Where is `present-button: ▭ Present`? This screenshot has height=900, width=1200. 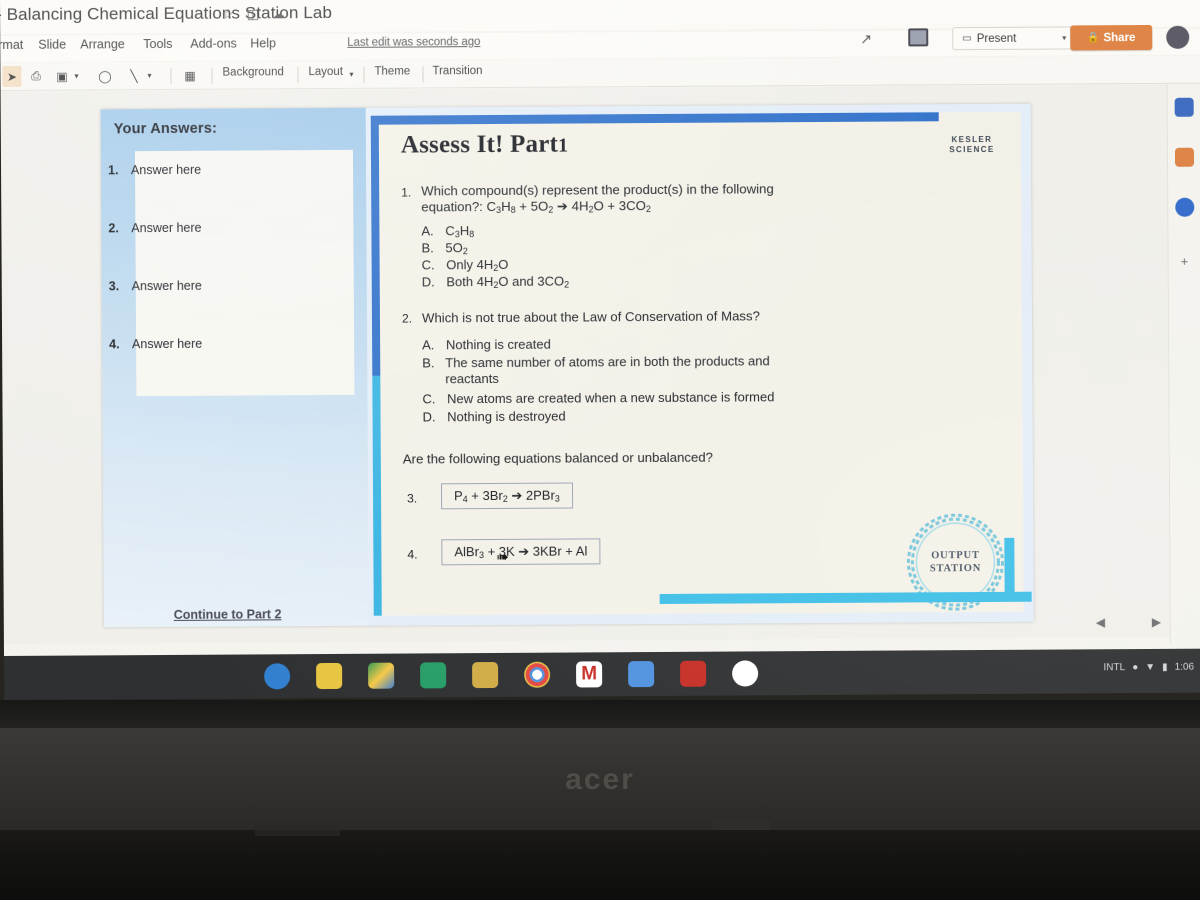 present-button: ▭ Present is located at coordinates (1006, 38).